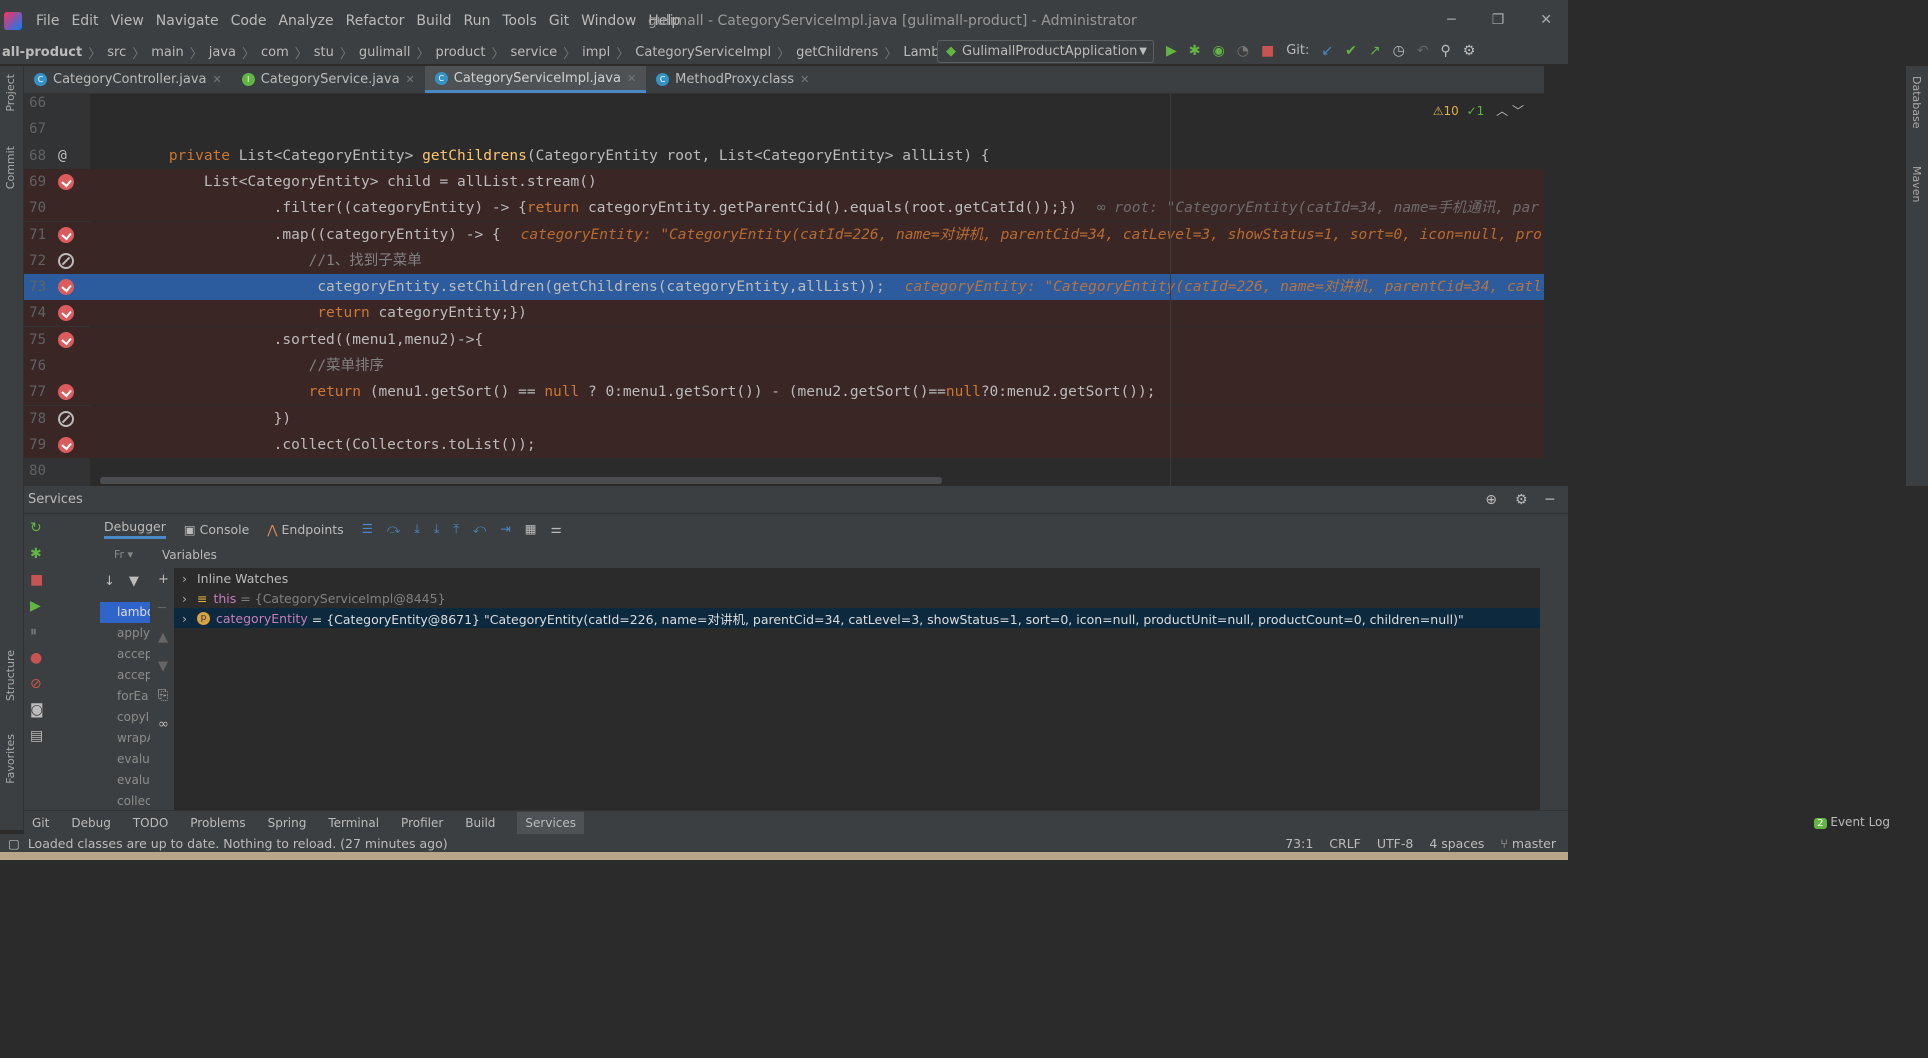 The width and height of the screenshot is (1928, 1058). What do you see at coordinates (163, 579) in the screenshot?
I see `add-watch-icon: +` at bounding box center [163, 579].